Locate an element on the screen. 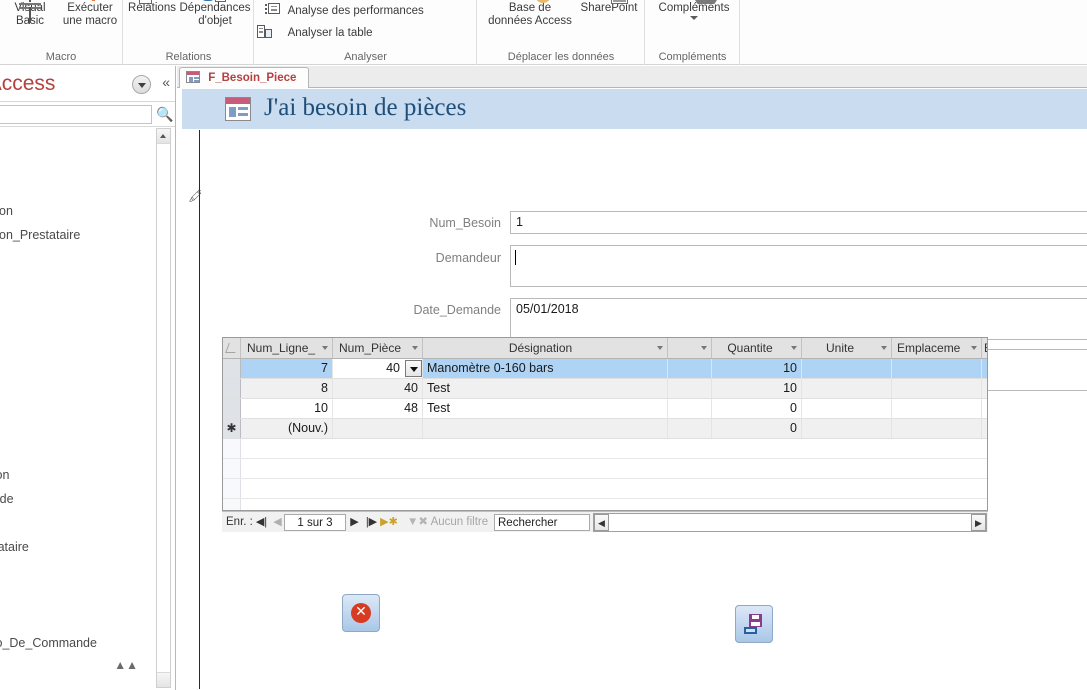 The height and width of the screenshot is (690, 1087). cell-num-piece is located at coordinates (378, 428).